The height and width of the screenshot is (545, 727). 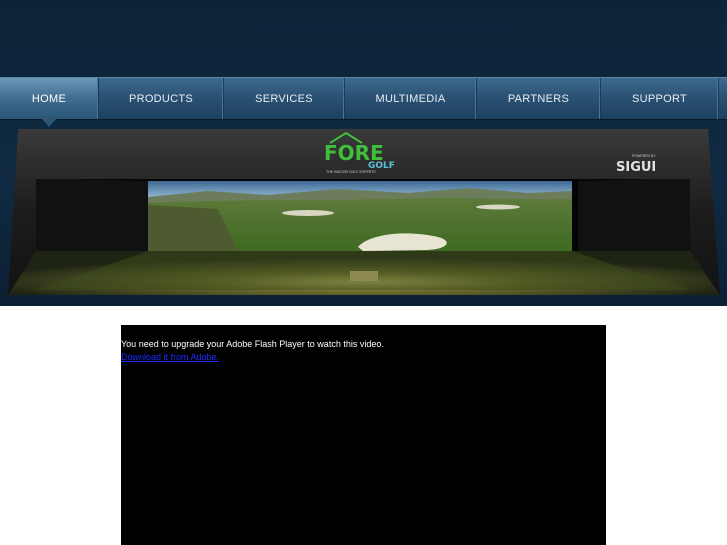 What do you see at coordinates (660, 98) in the screenshot?
I see `nav-support: SUPPORT` at bounding box center [660, 98].